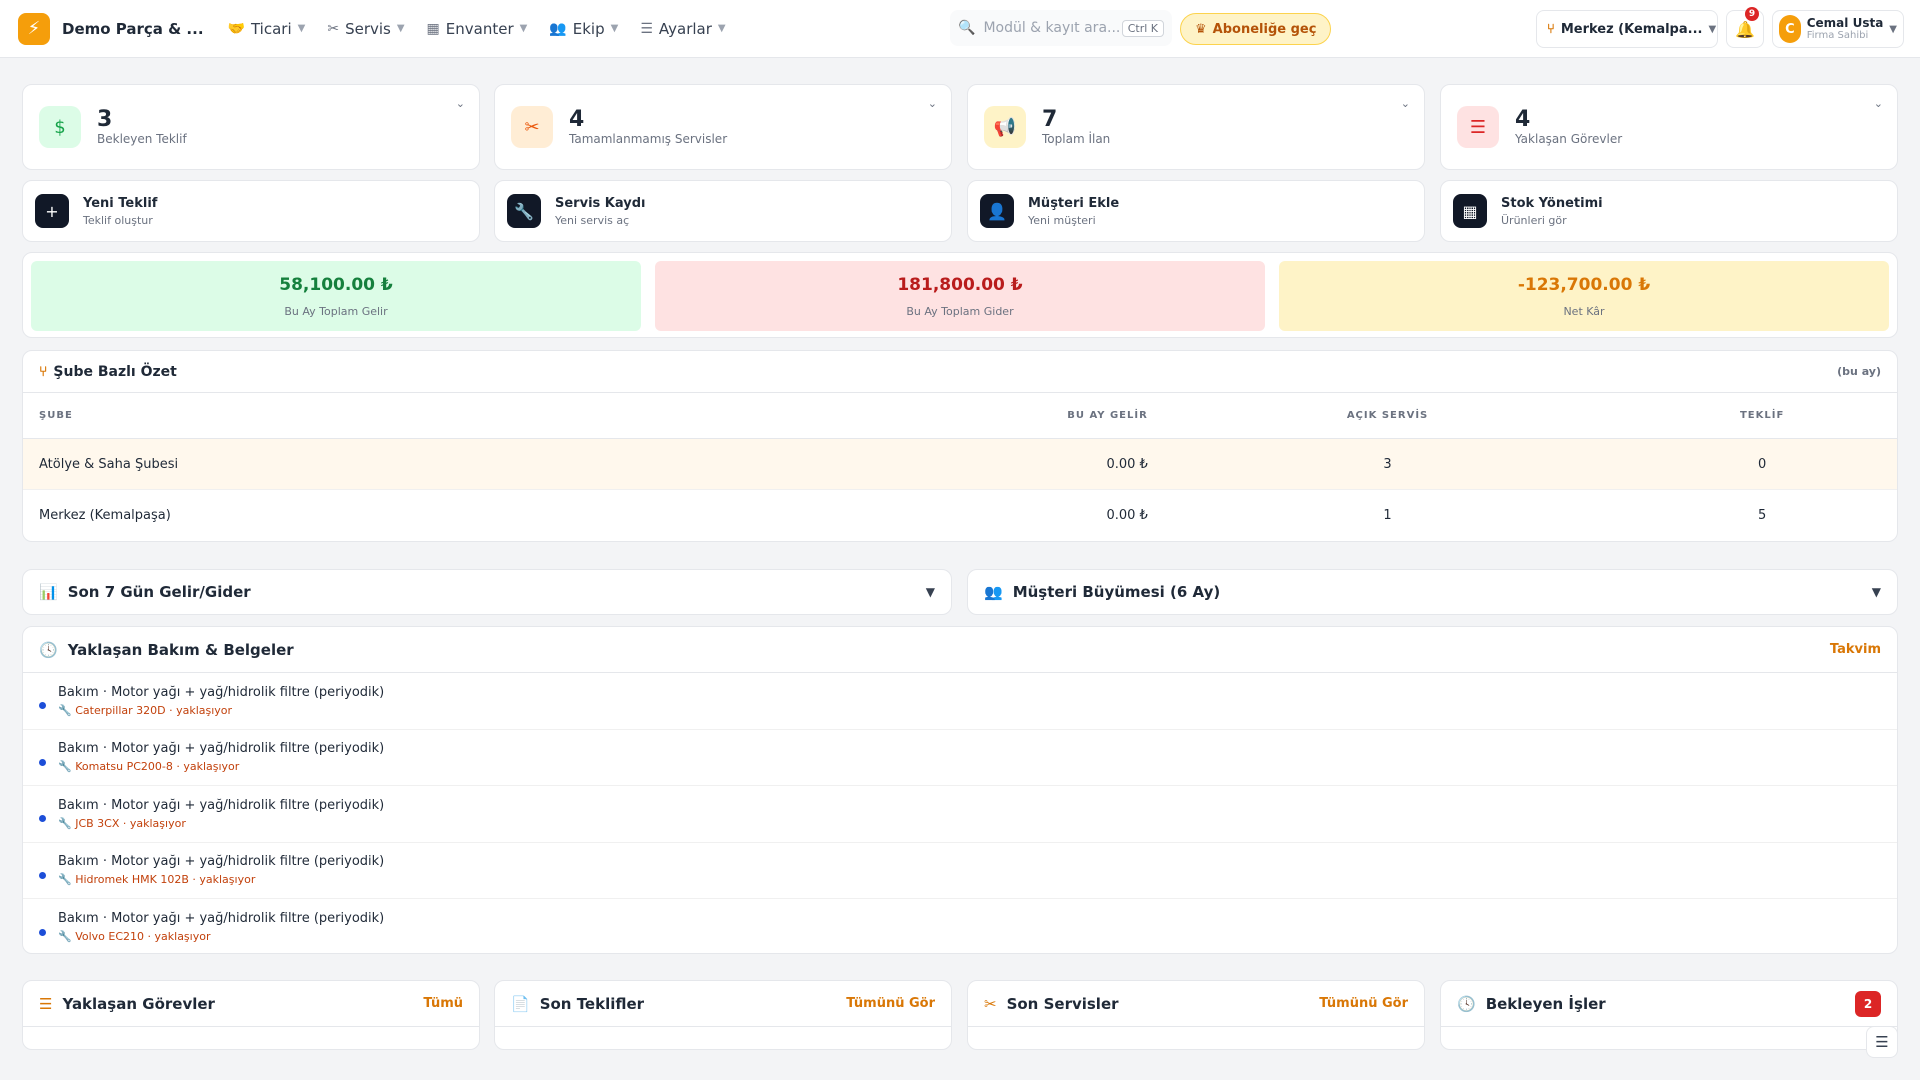  I want to click on recent-quotes-card: 📄 Son Teklifler Tümünü Gör, so click(723, 1015).